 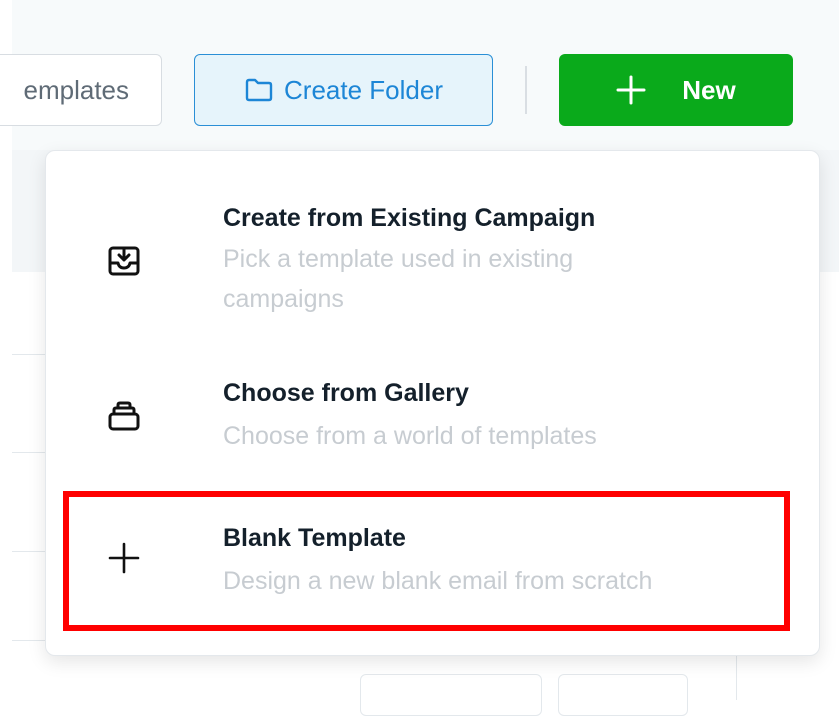 I want to click on folder-icon, so click(x=259, y=90).